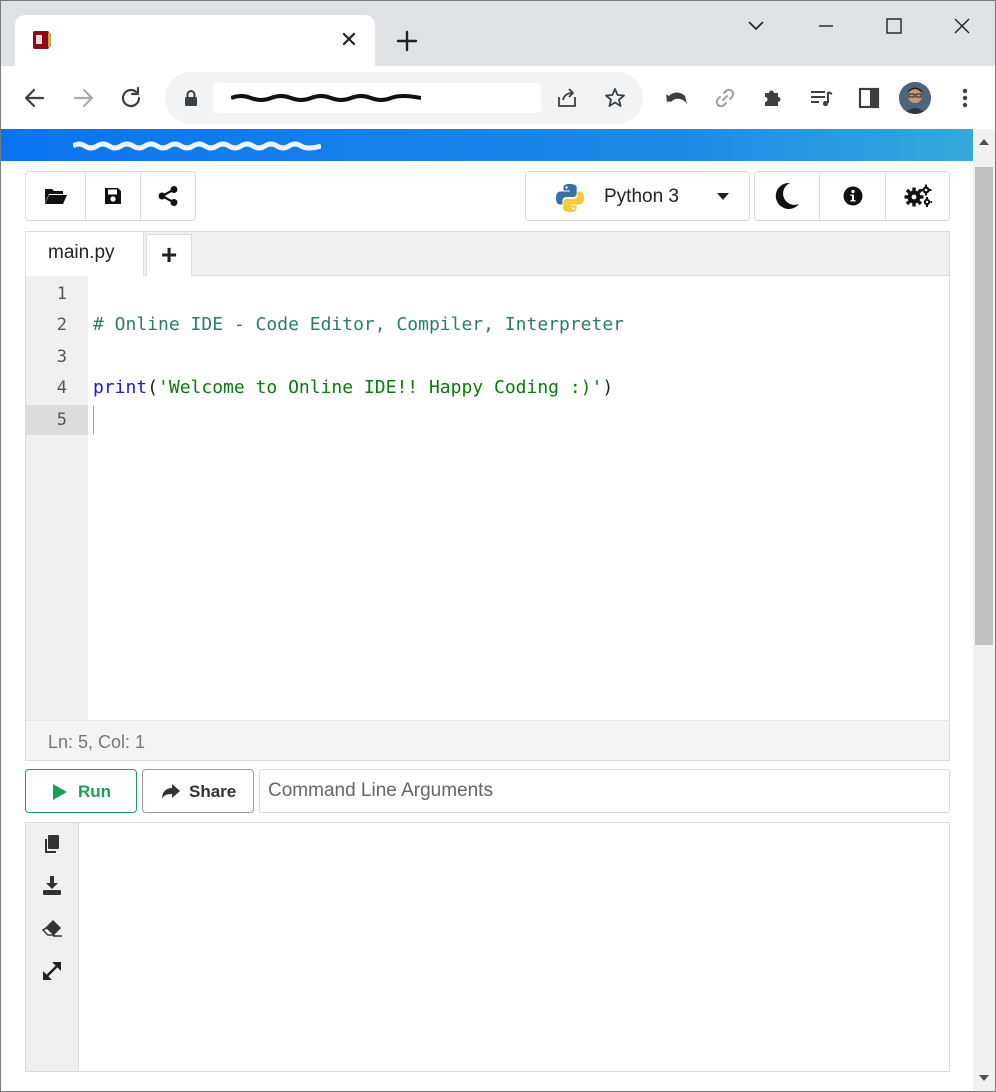 The image size is (996, 1092). What do you see at coordinates (191, 98) in the screenshot?
I see `lock-icon` at bounding box center [191, 98].